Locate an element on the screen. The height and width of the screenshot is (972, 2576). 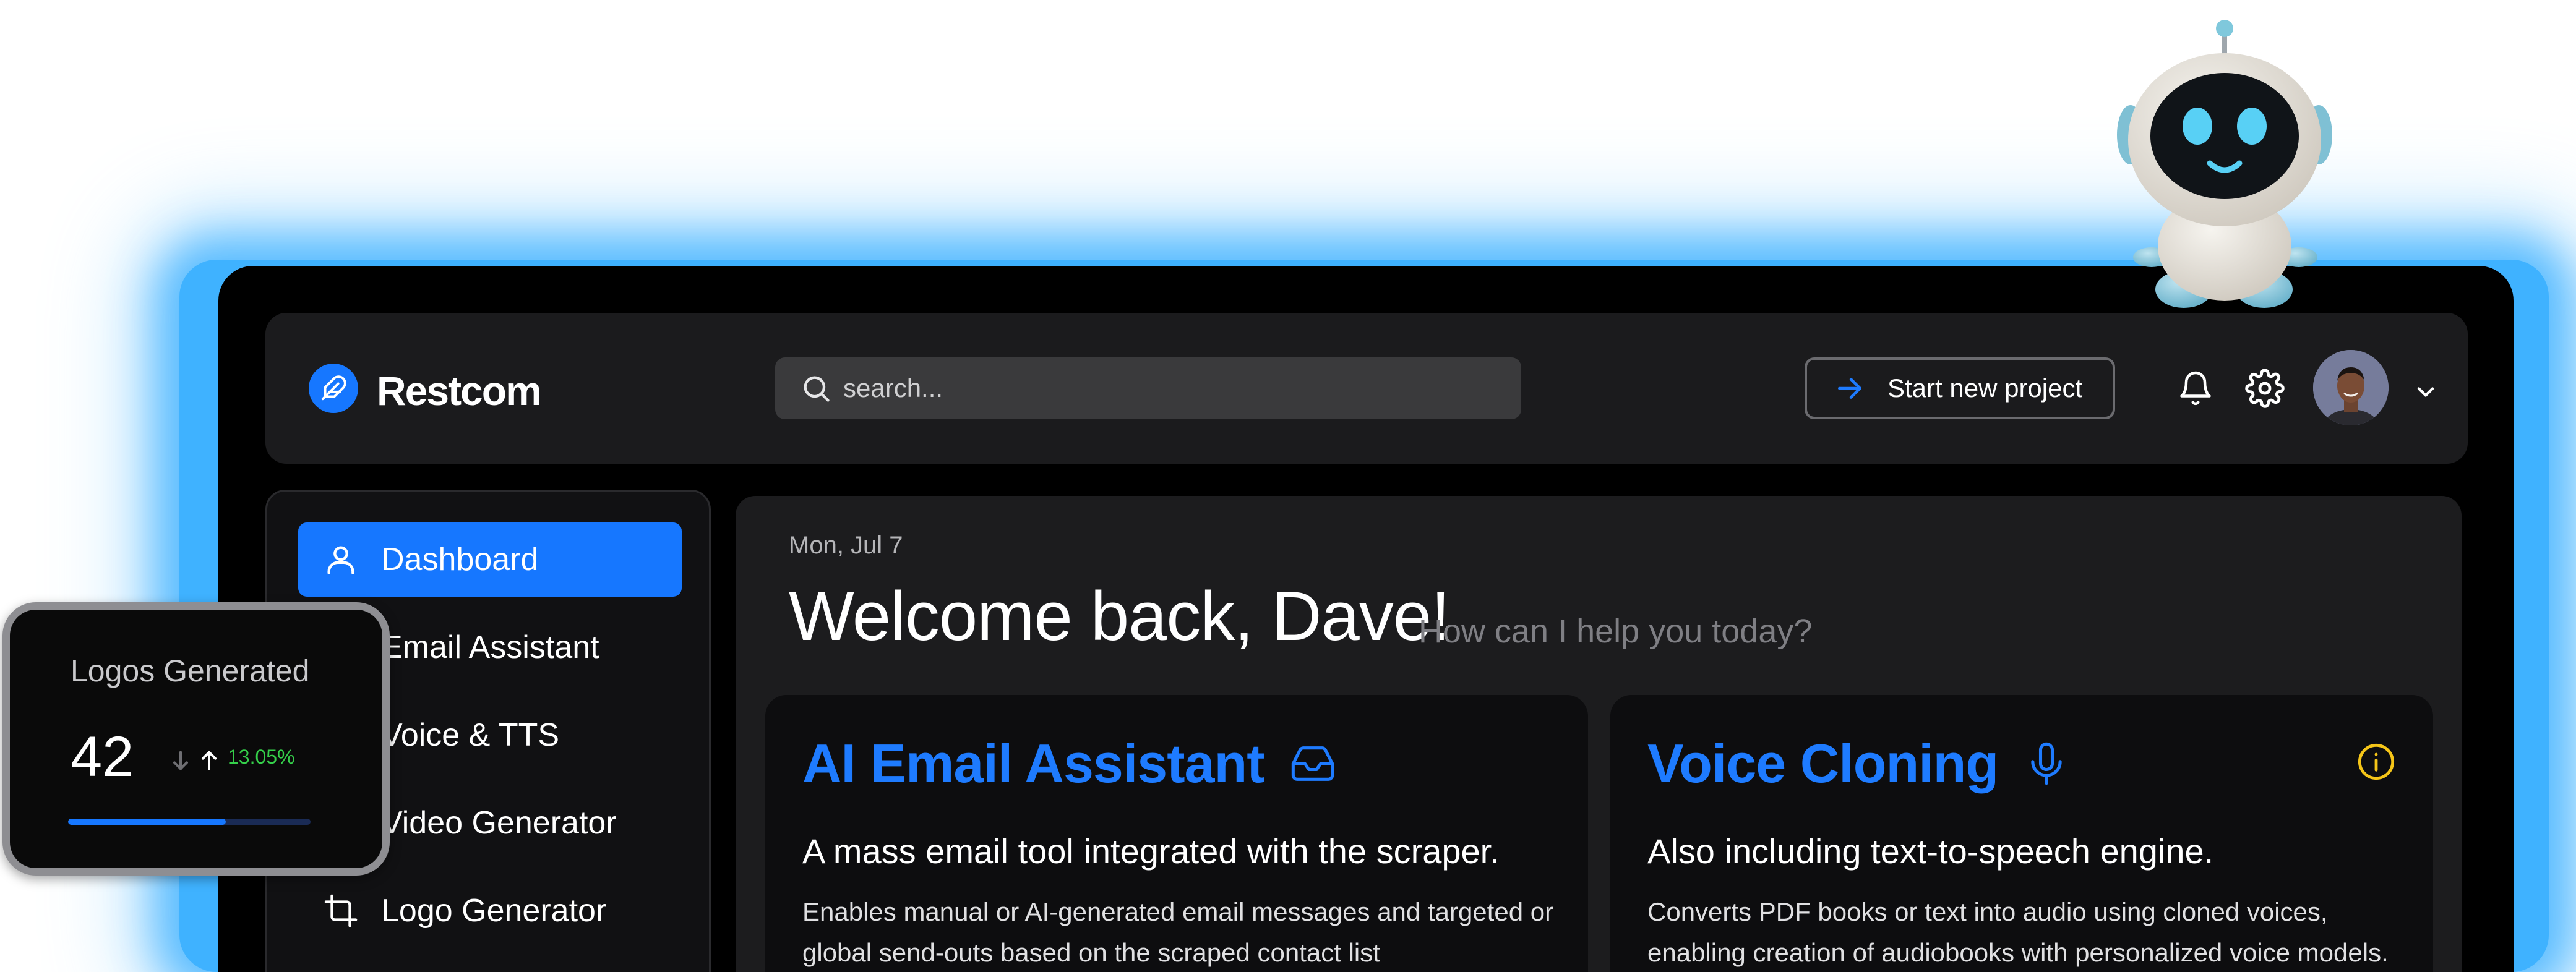
stat-label: Logos Generated is located at coordinates (190, 671).